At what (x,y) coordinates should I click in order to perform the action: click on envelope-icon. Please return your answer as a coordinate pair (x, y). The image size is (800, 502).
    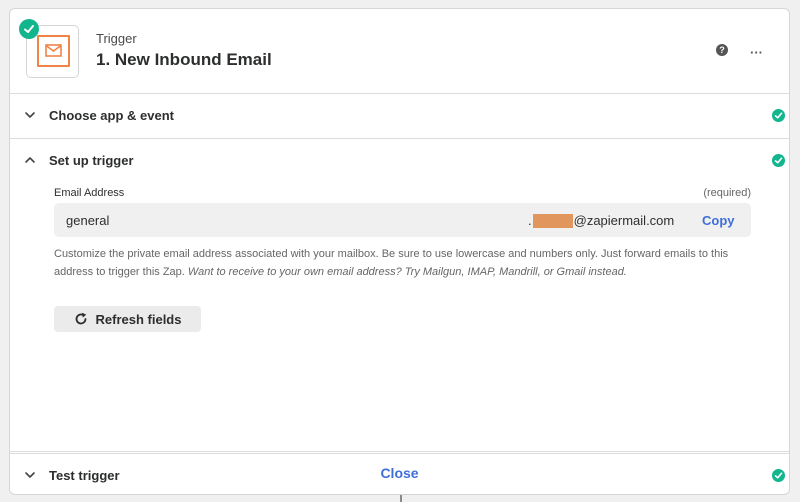
    Looking at the image, I should click on (53, 50).